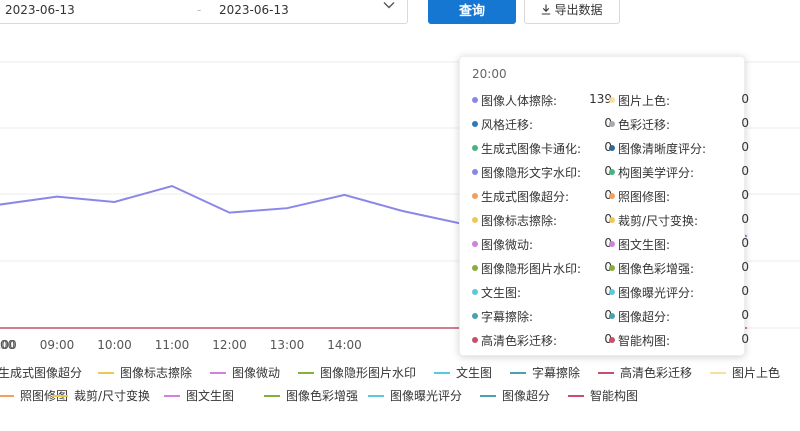  Describe the element at coordinates (519, 101) in the screenshot. I see `tooltip-series-name: 图像人体擦除:` at that location.